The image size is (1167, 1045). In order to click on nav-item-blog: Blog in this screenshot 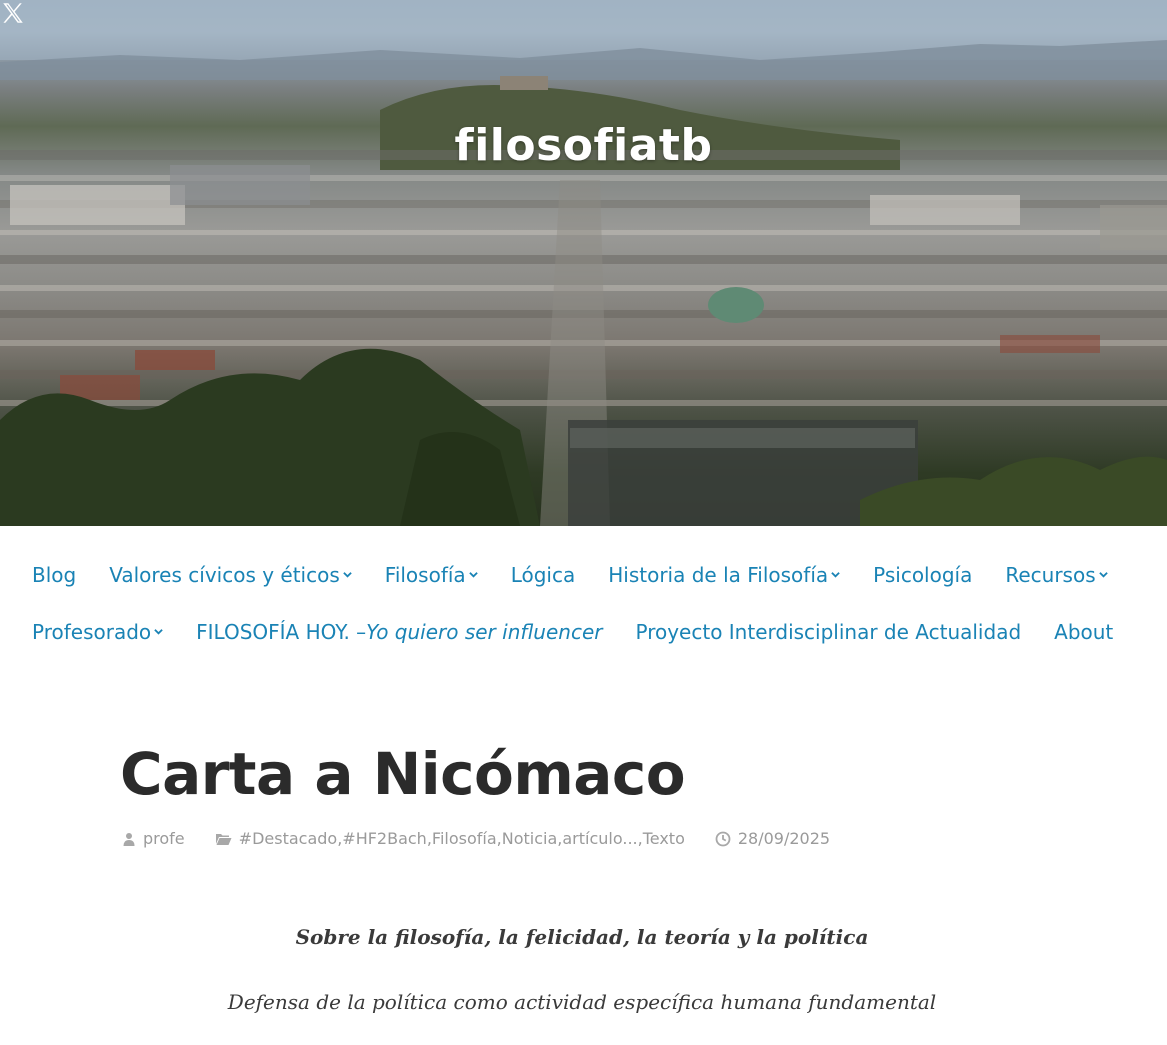, I will do `click(54, 575)`.